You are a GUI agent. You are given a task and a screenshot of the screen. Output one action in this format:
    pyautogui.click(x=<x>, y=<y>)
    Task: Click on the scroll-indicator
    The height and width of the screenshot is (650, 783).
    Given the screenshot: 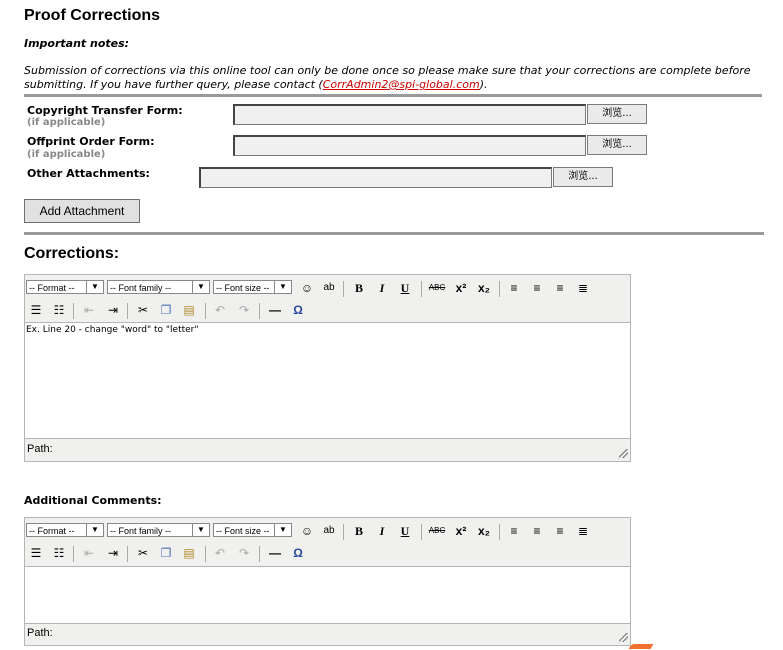 What is the action you would take?
    pyautogui.click(x=641, y=646)
    